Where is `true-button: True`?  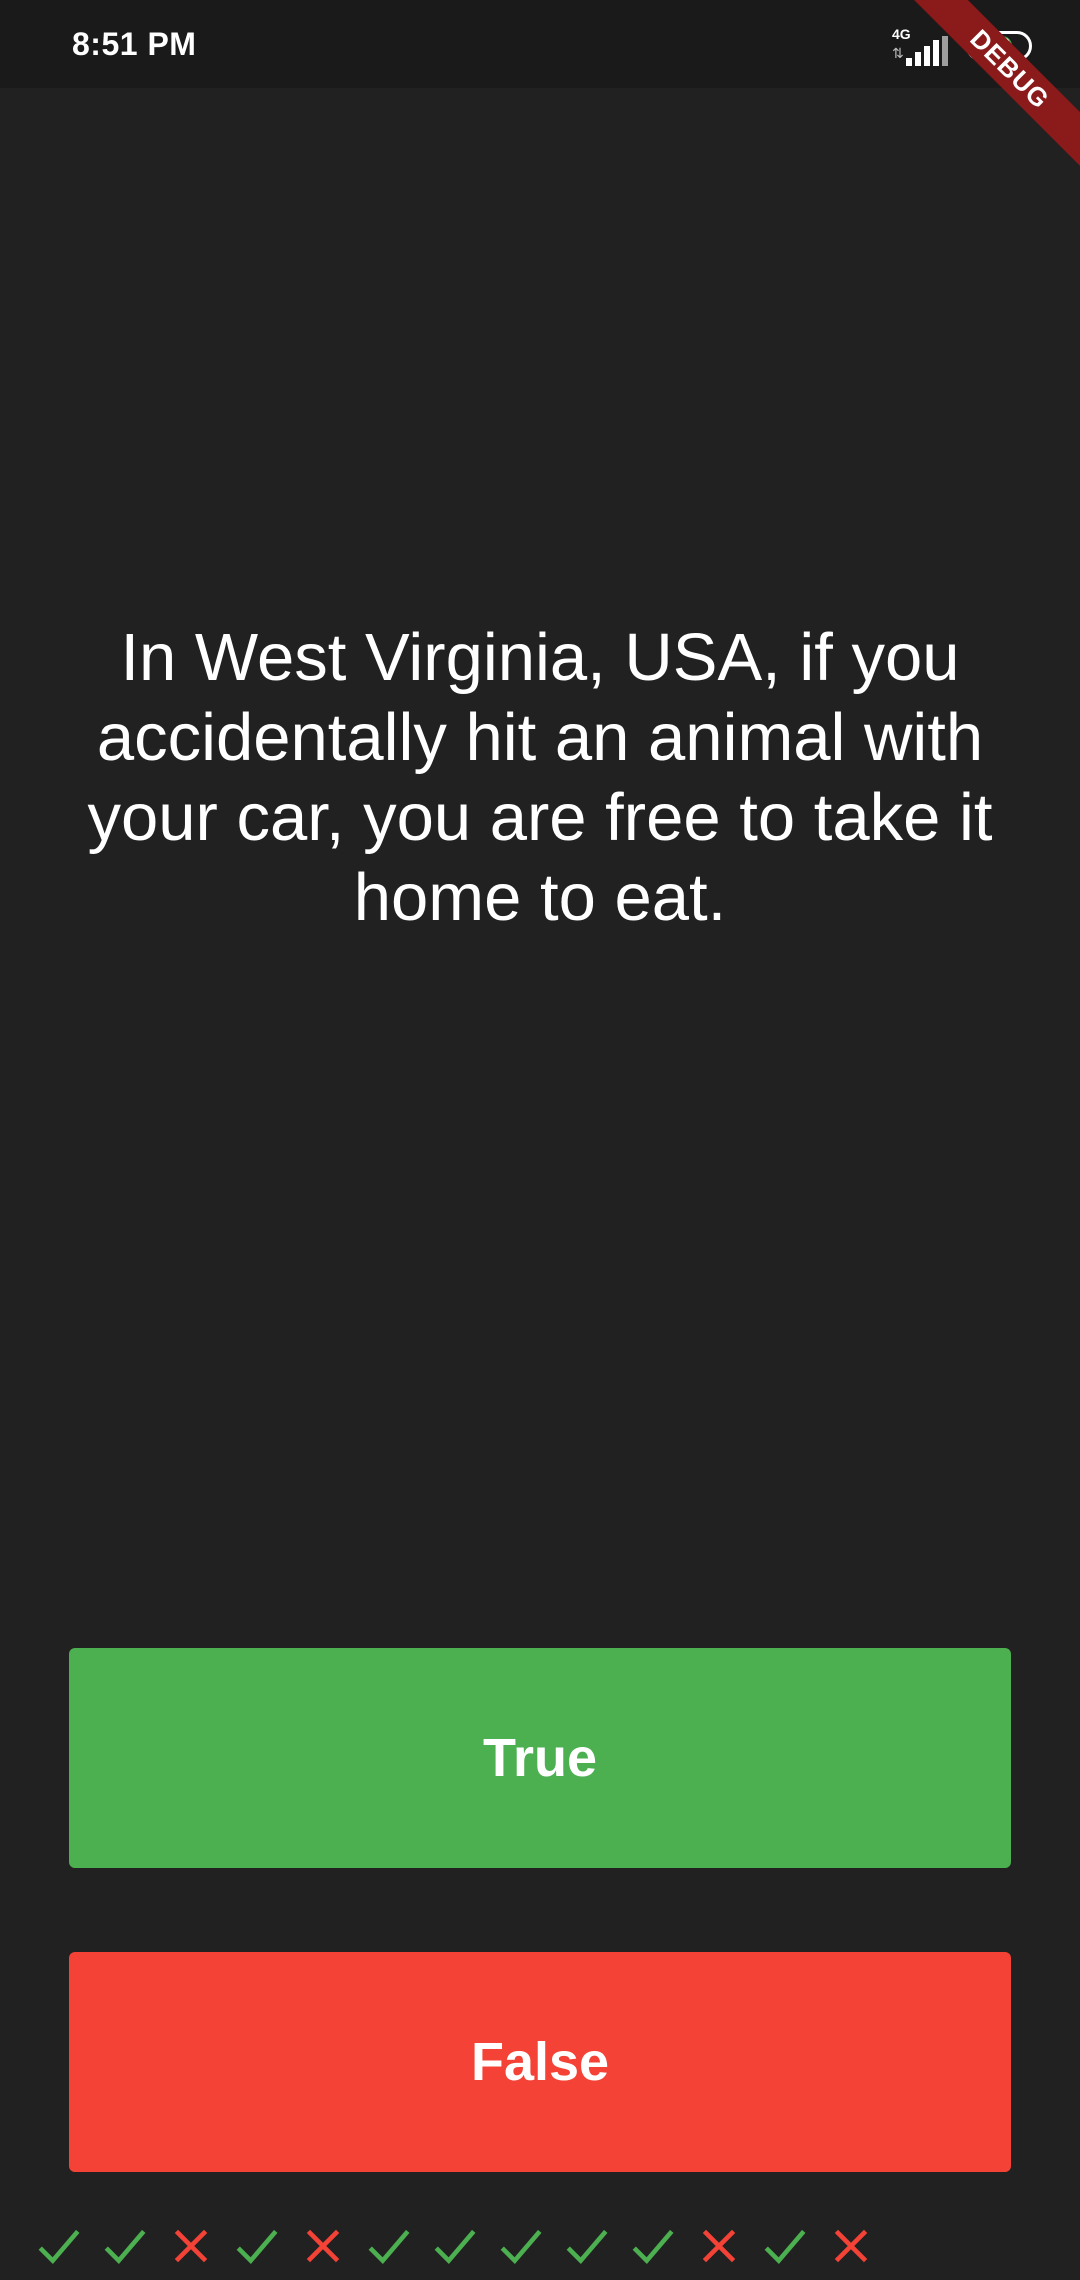
true-button: True is located at coordinates (540, 1758).